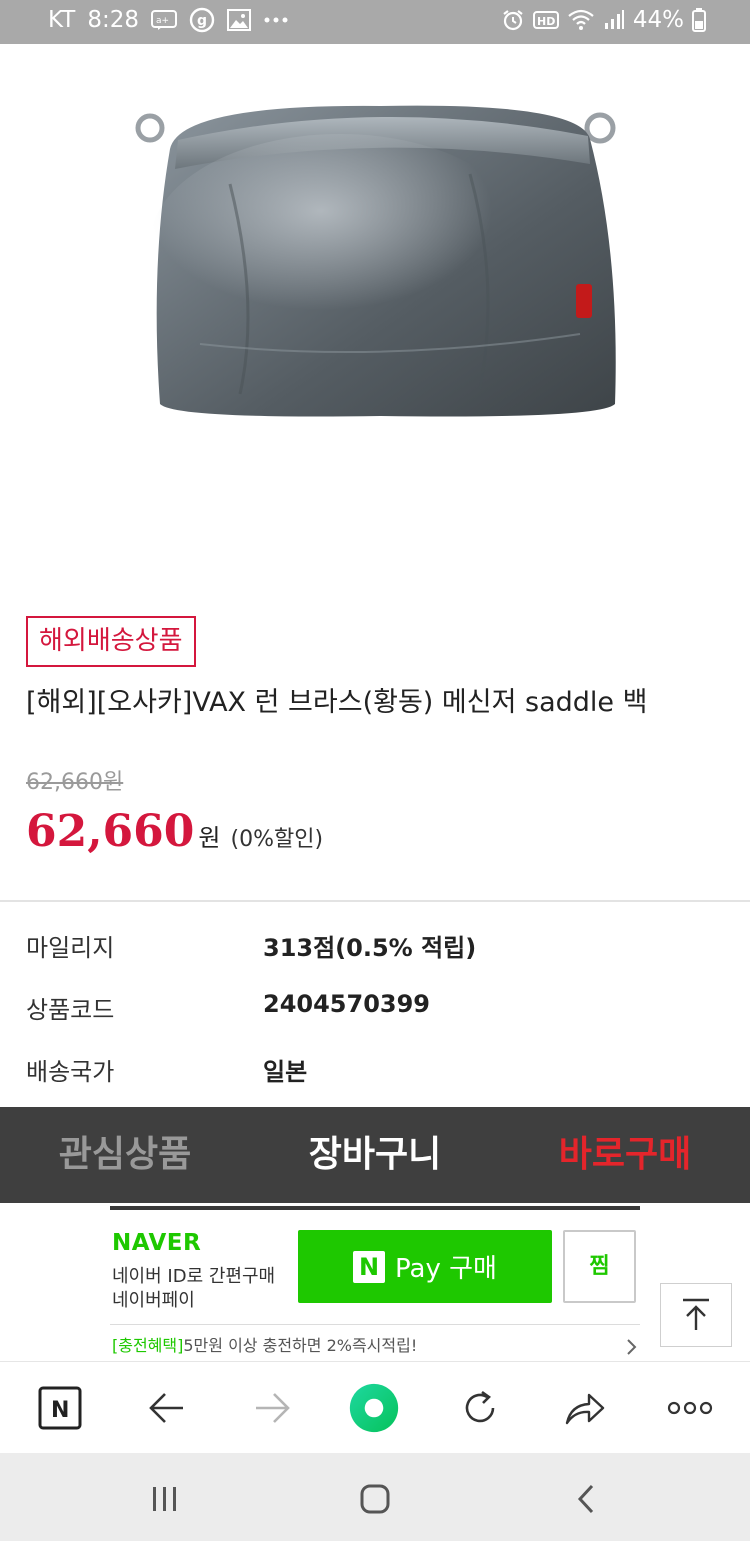 The image size is (750, 1541). I want to click on svg-text: HD, so click(546, 21).